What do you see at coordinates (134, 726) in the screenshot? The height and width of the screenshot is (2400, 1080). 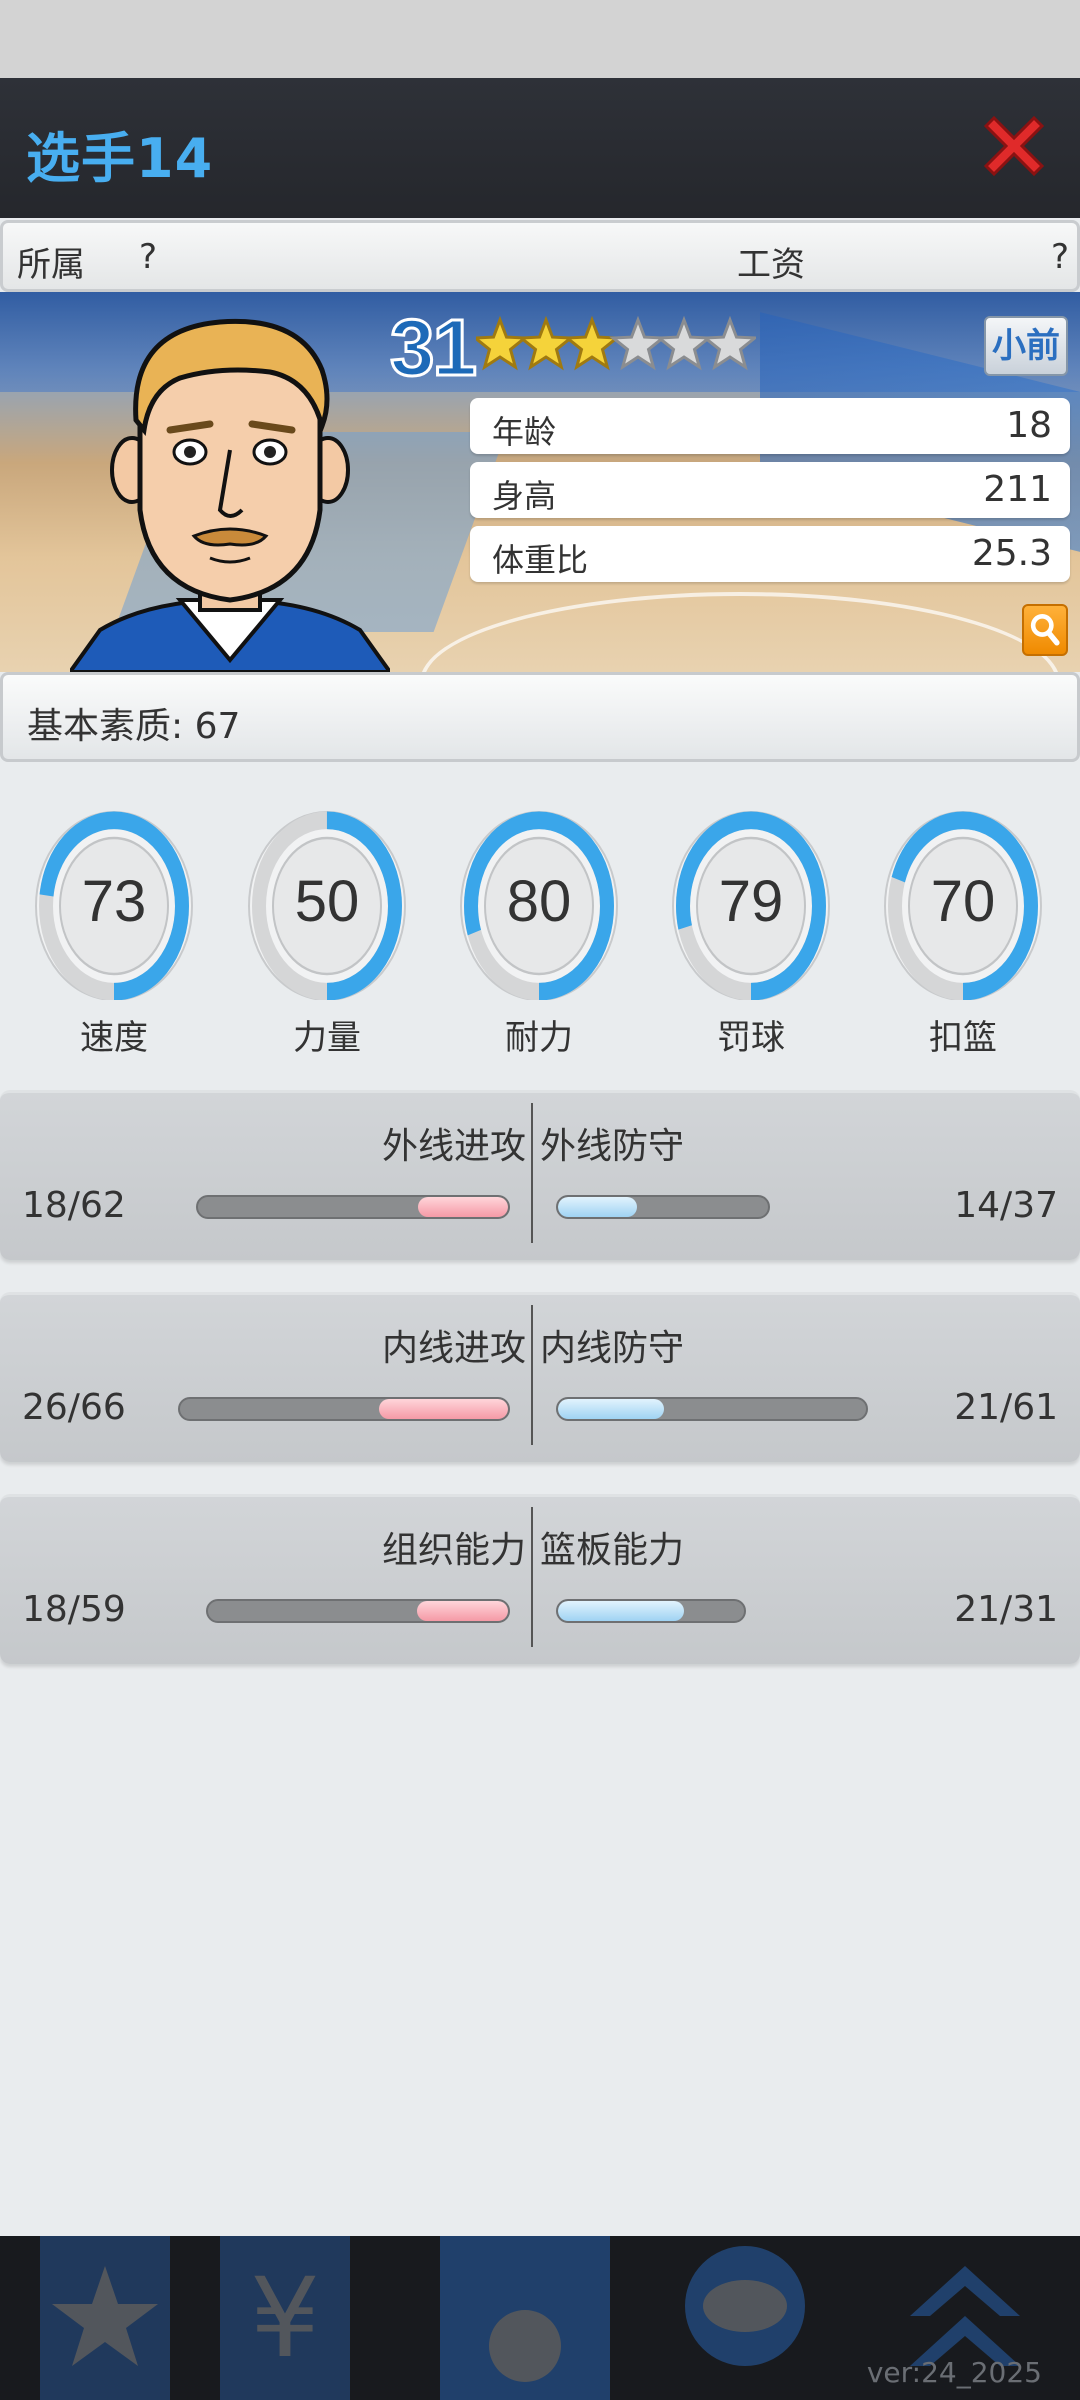 I see `basic-quality-label: 基本素质: 67` at bounding box center [134, 726].